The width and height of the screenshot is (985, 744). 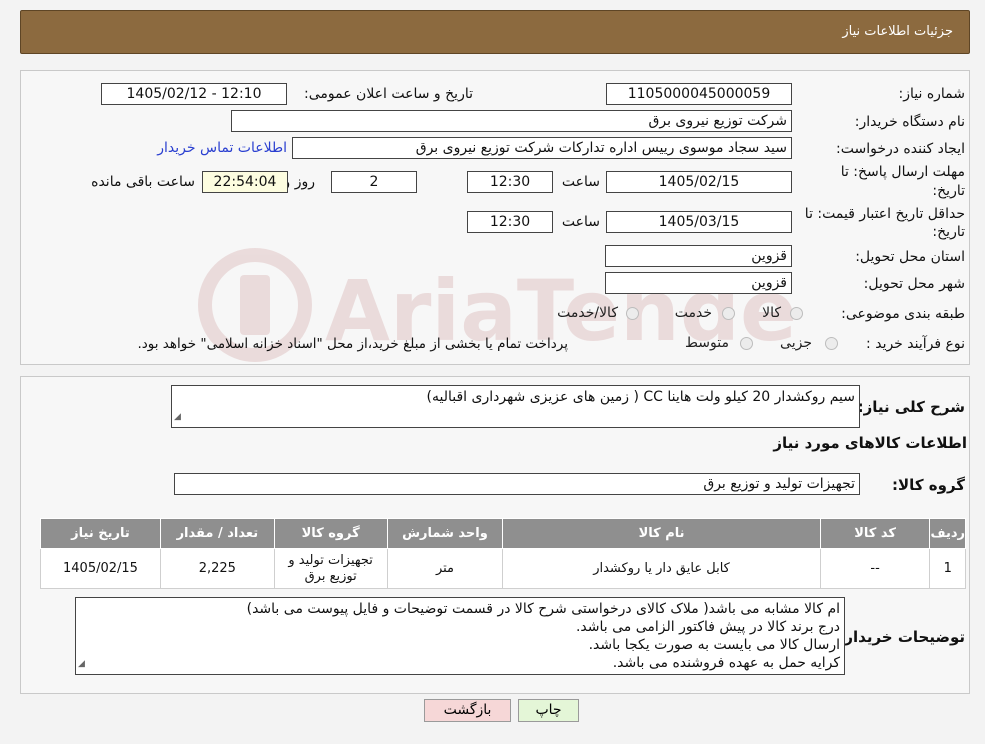 I want to click on buyer-notes-label: توضیحات خریدار:, so click(x=901, y=637).